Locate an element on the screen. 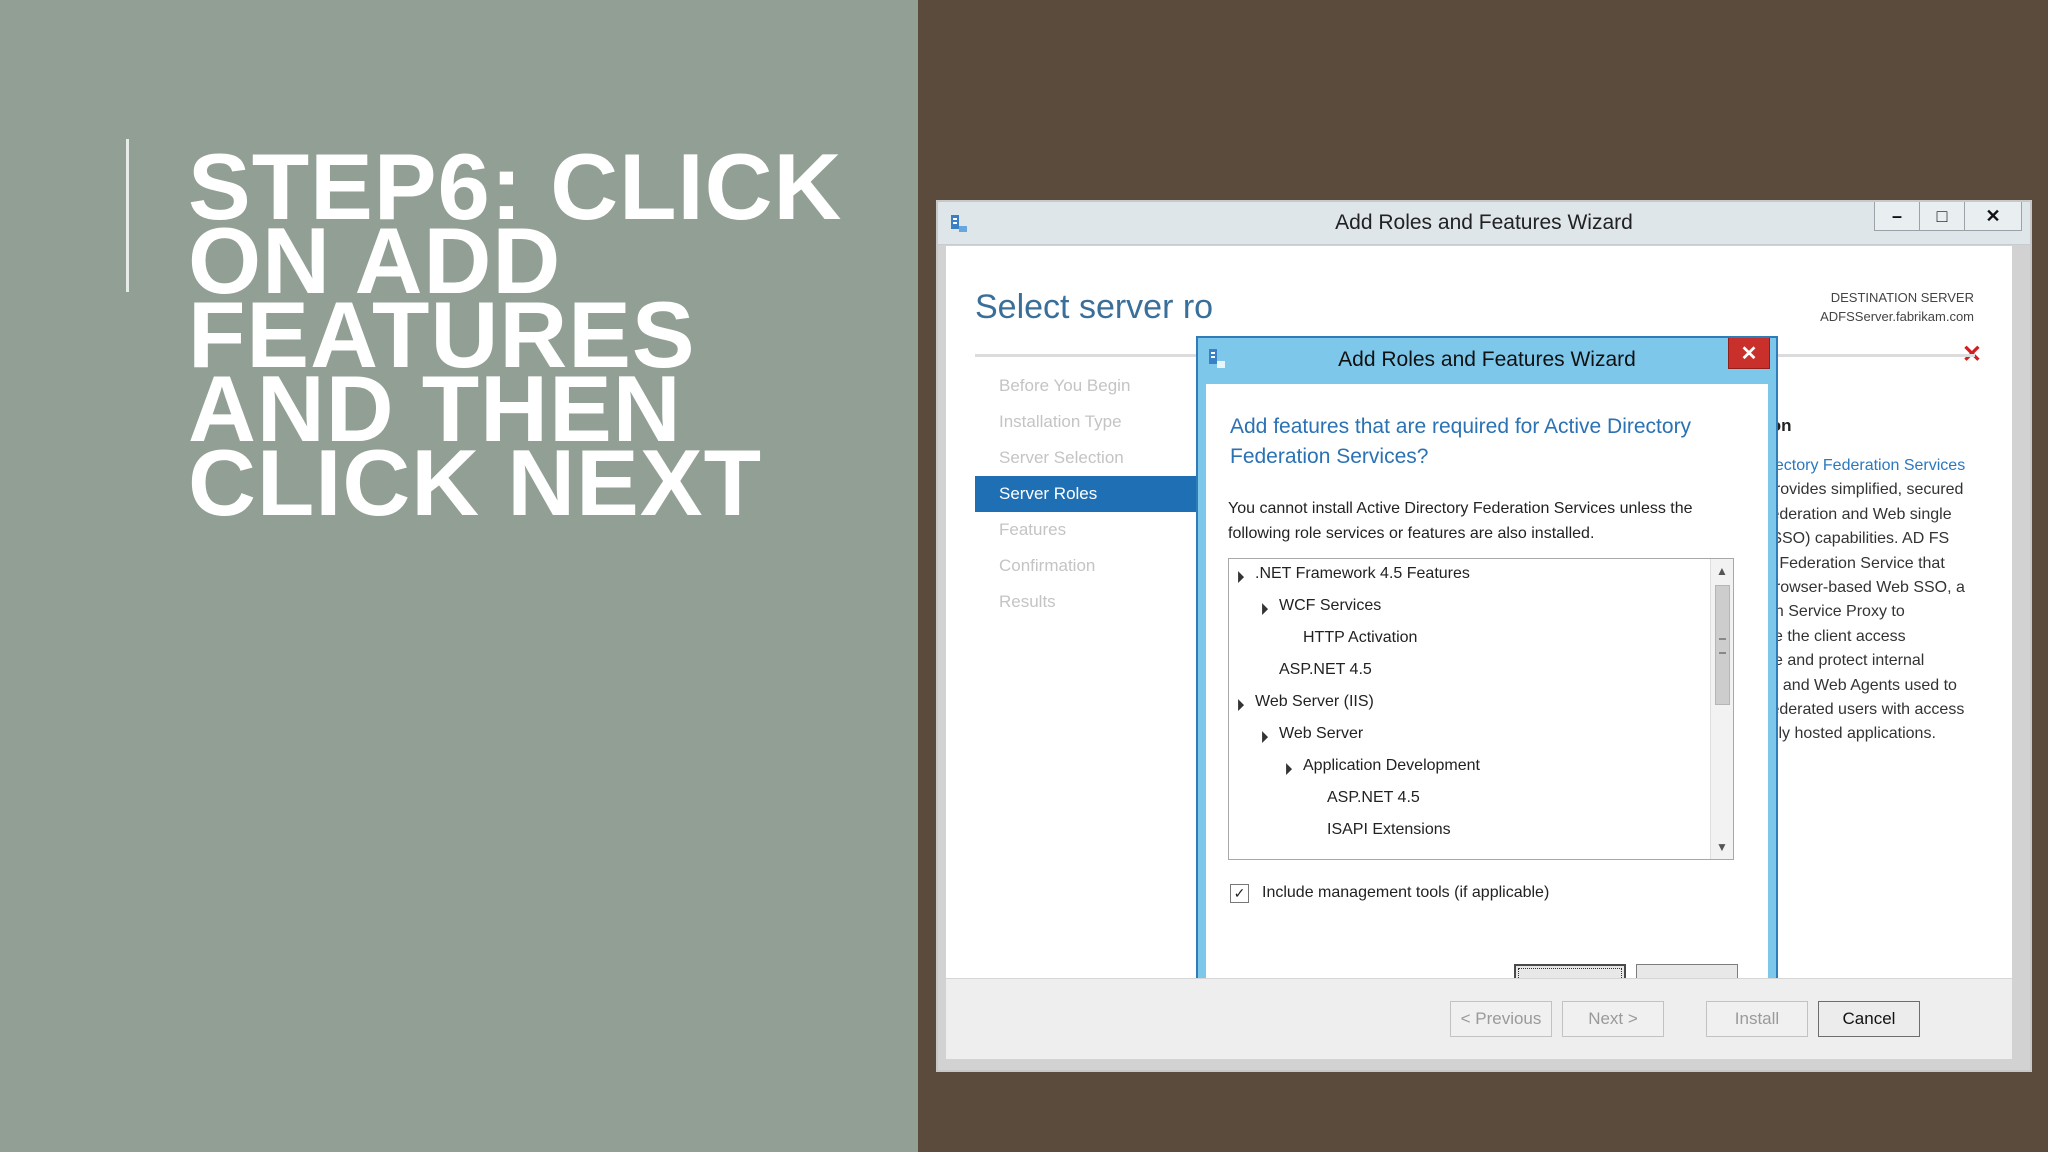 Image resolution: width=2048 pixels, height=1152 pixels. nav-item-before-you-begin: Before You Begin is located at coordinates (1090, 386).